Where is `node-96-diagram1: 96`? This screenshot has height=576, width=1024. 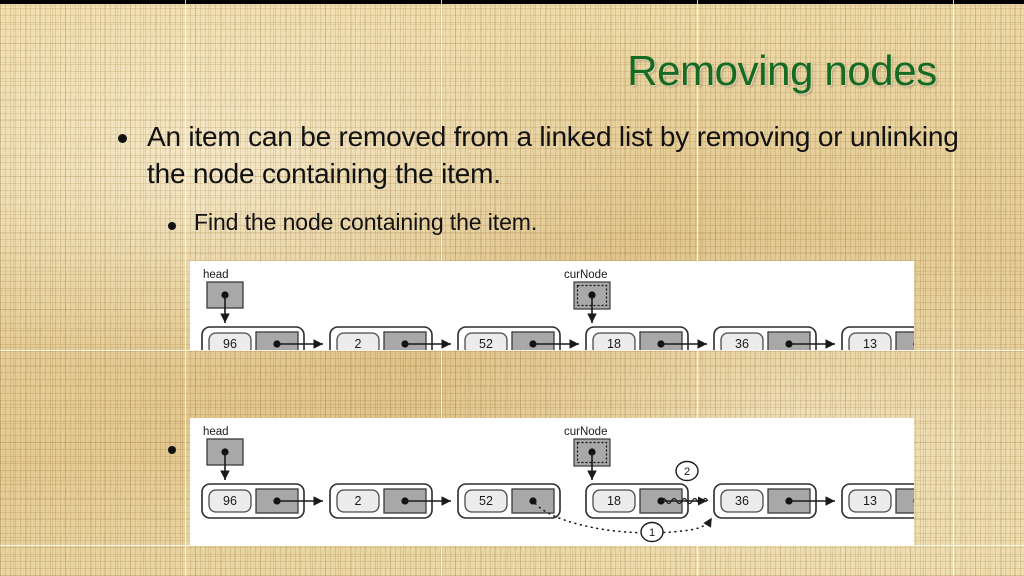
node-96-diagram1: 96 is located at coordinates (253, 338).